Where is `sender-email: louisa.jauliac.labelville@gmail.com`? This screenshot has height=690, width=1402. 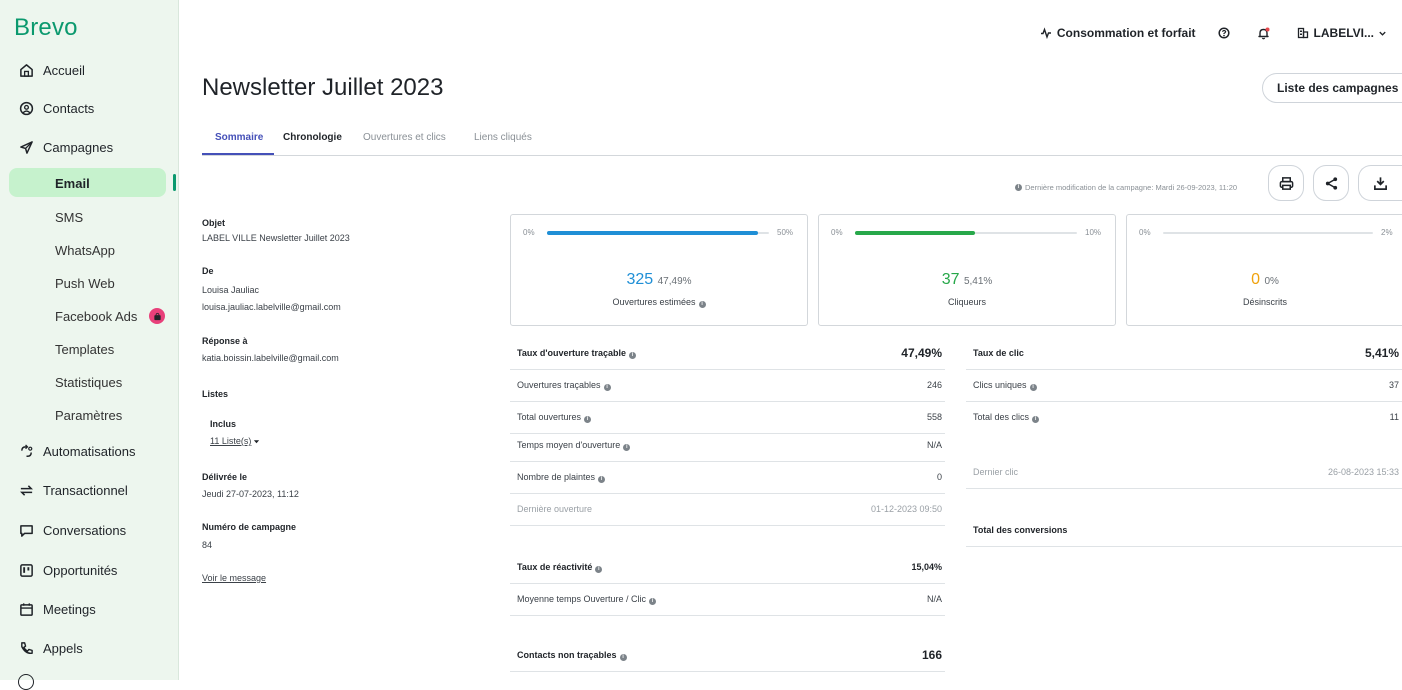
sender-email: louisa.jauliac.labelville@gmail.com is located at coordinates (271, 307).